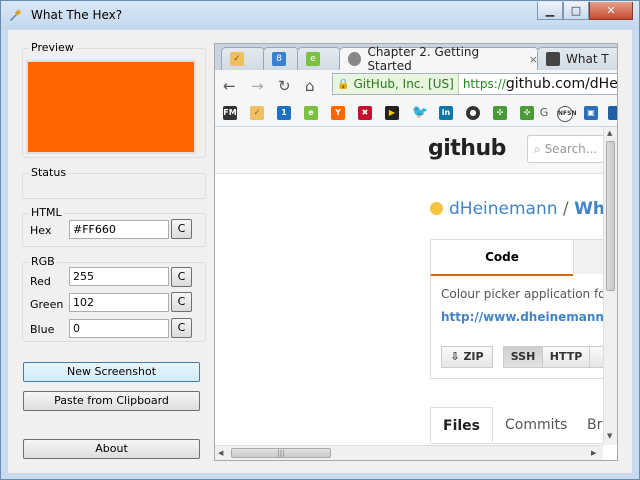  Describe the element at coordinates (15, 15) in the screenshot. I see `eyedropper-icon` at that location.